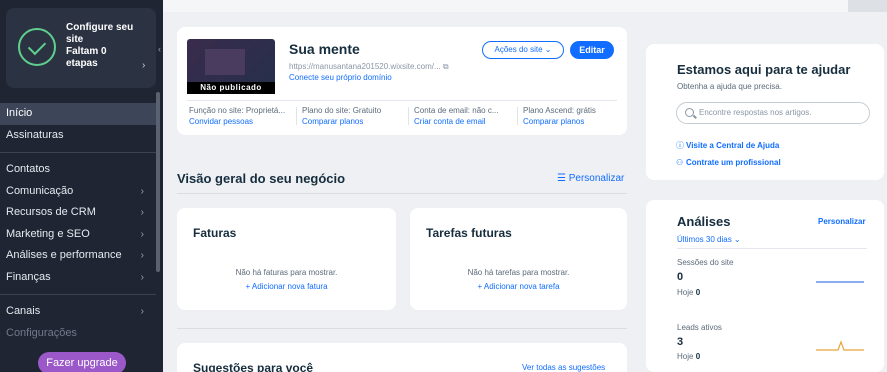 The height and width of the screenshot is (372, 887). I want to click on hire-professional-link: ⚇ Contrate um profissional, so click(728, 162).